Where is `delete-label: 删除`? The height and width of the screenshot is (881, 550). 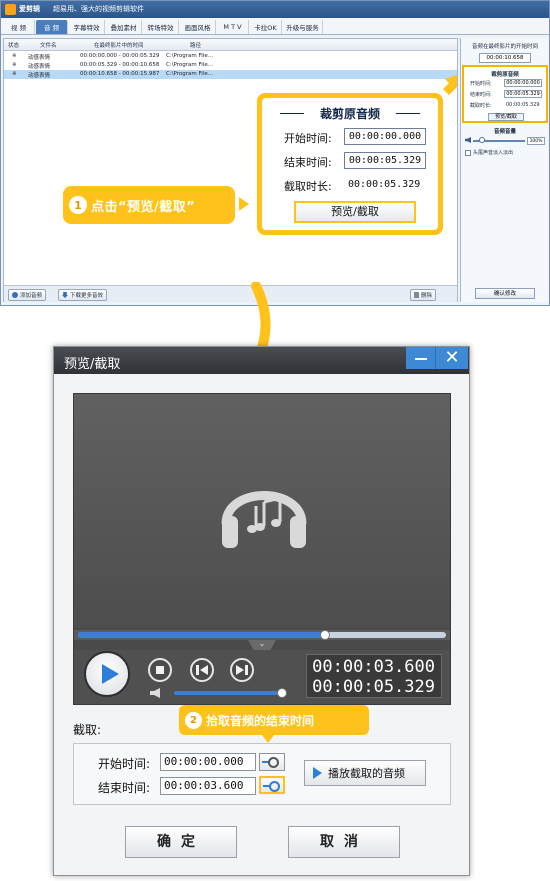 delete-label: 删除 is located at coordinates (427, 296).